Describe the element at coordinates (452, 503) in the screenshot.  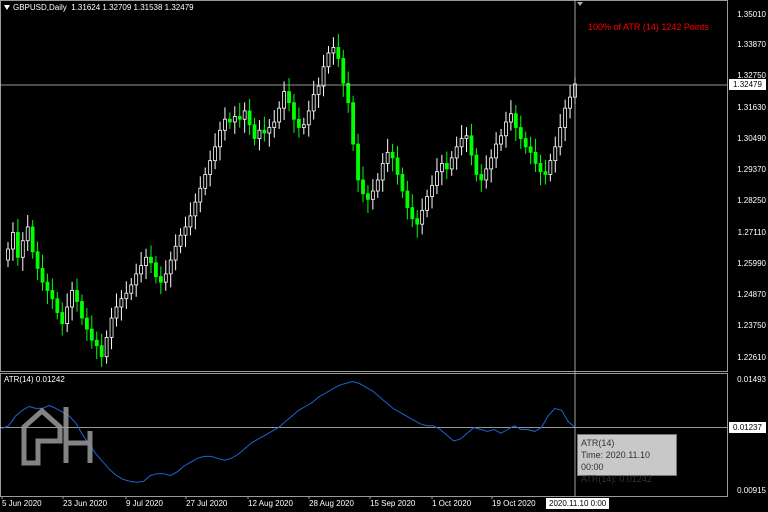
I see `time-tick: 1 Oct 2020` at that location.